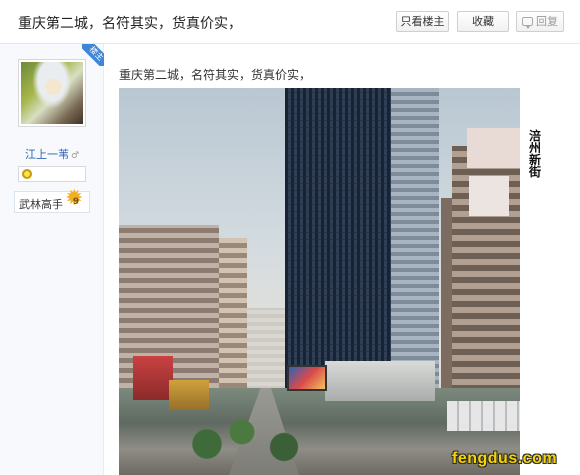  I want to click on member-medal-bar, so click(52, 174).